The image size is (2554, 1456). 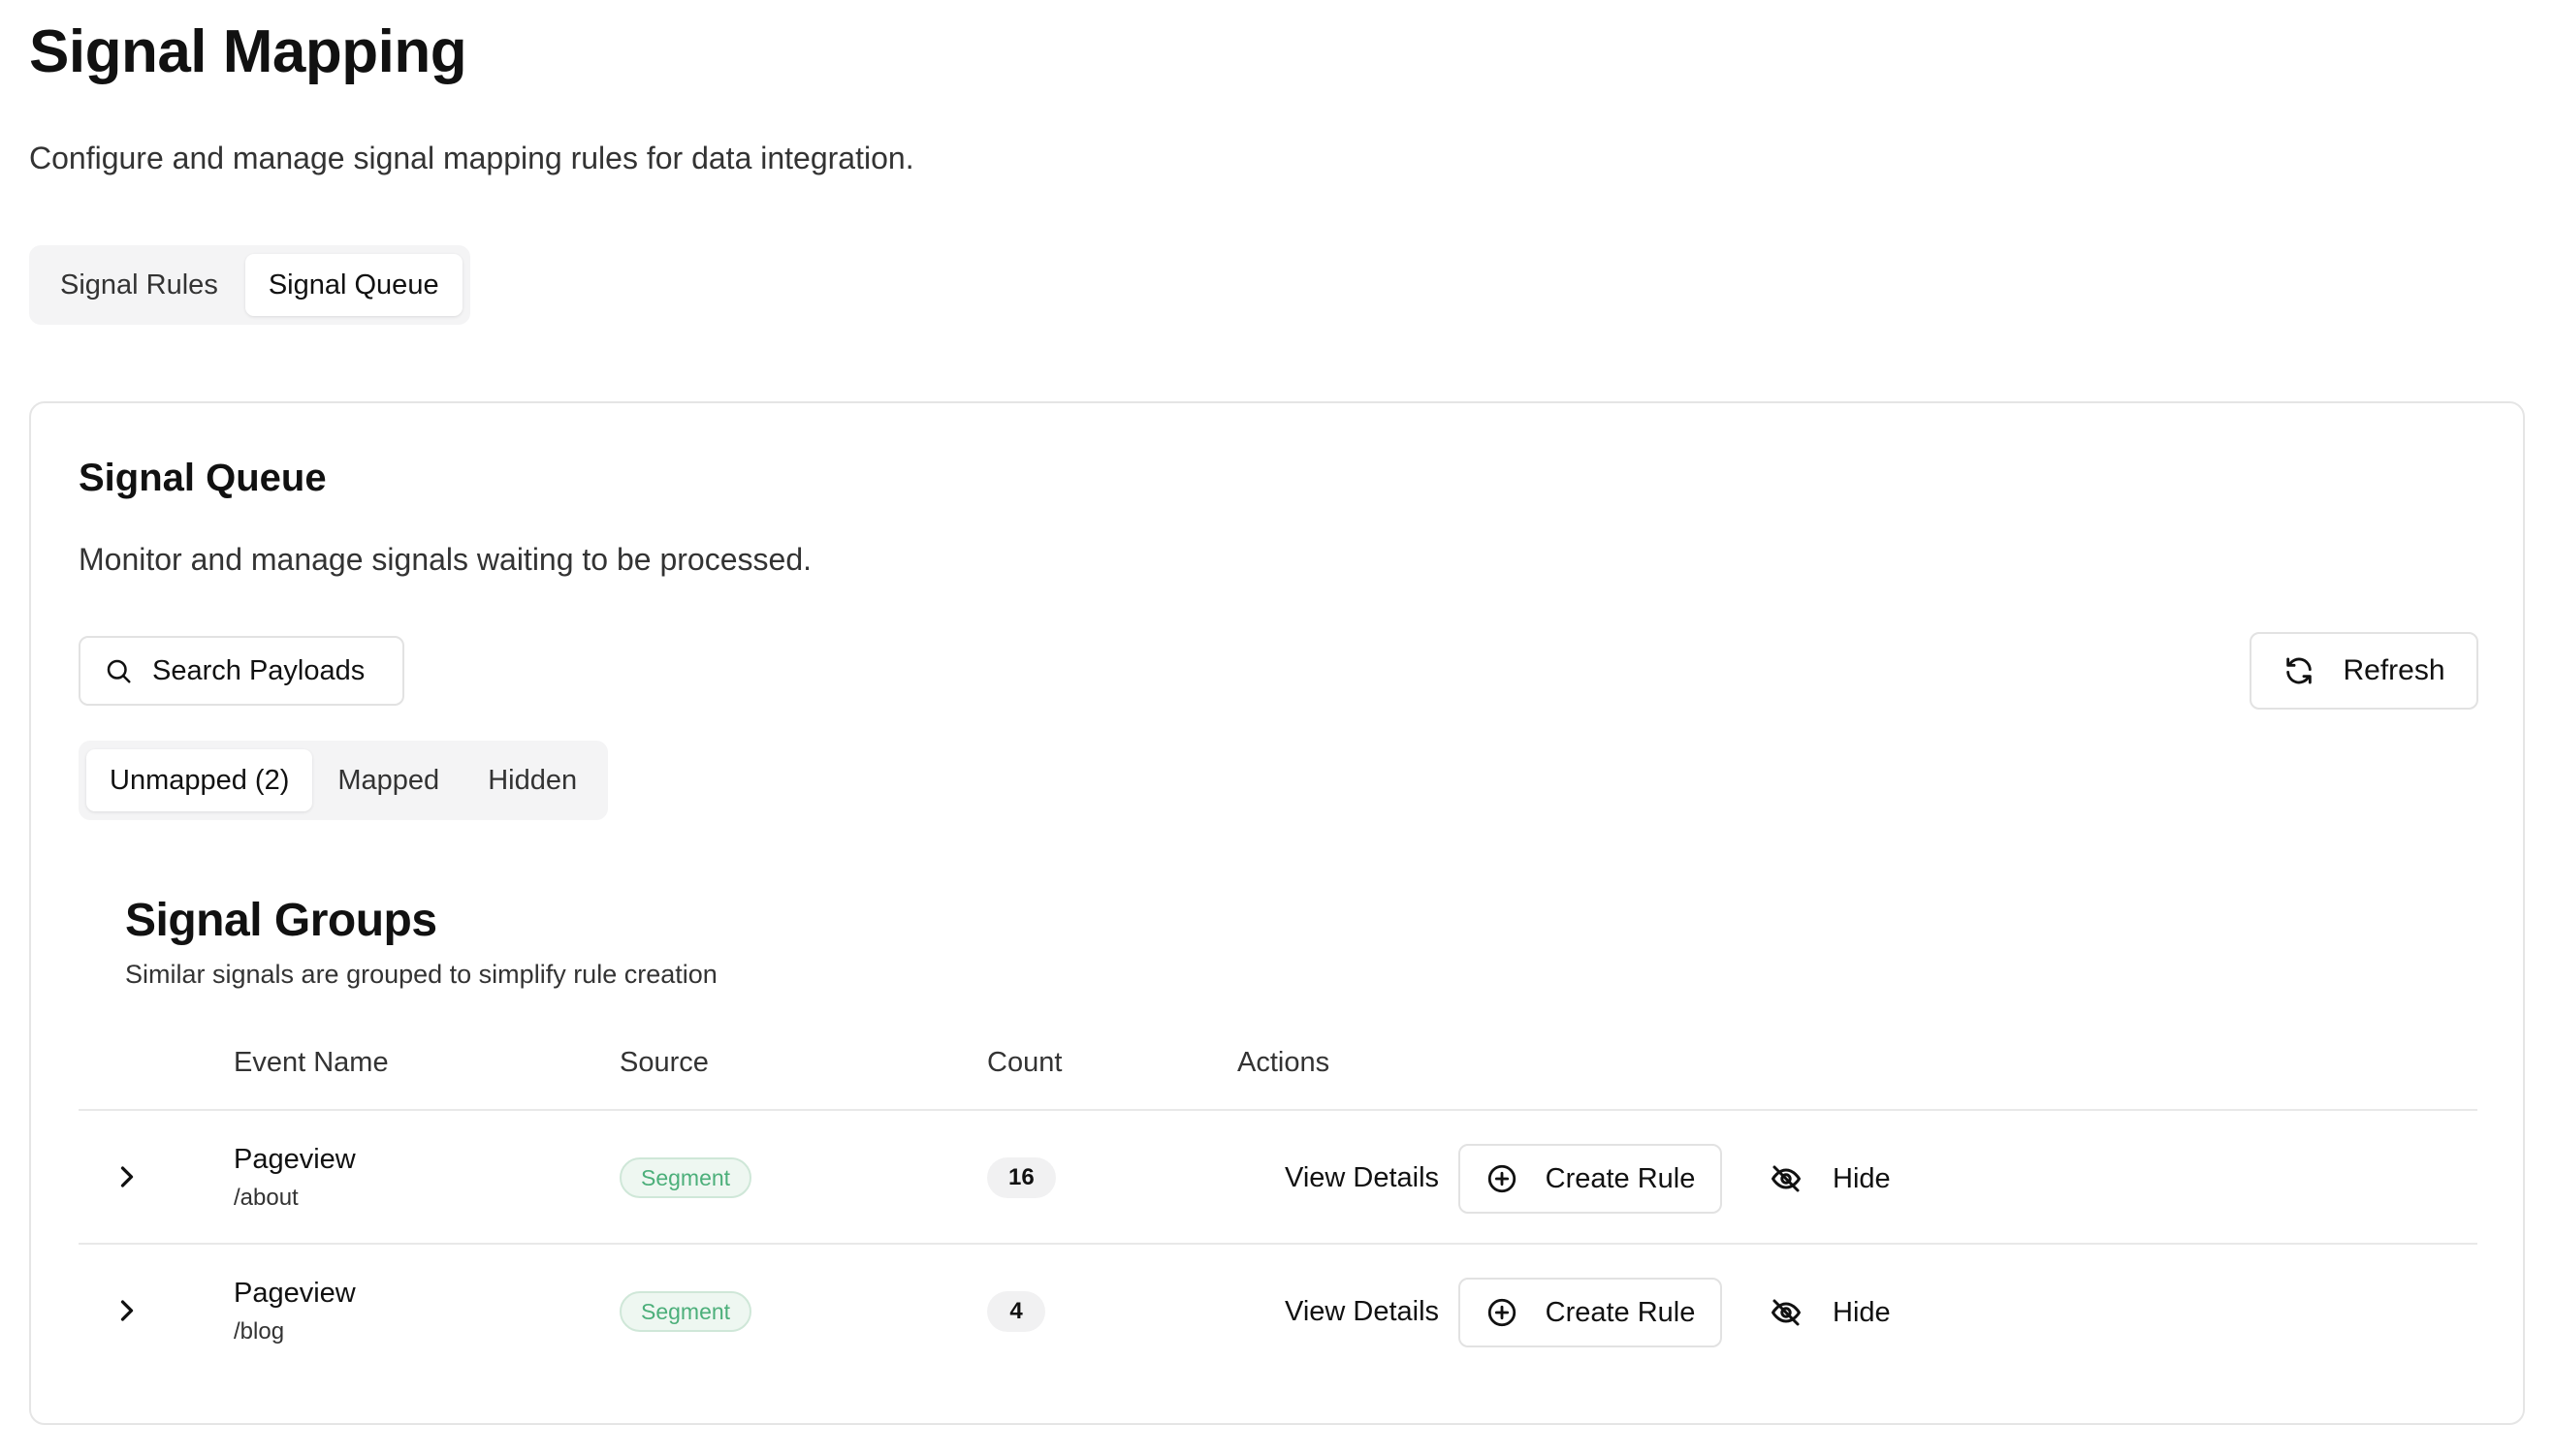 I want to click on tab-unmapped: Unmapped (2), so click(x=199, y=780).